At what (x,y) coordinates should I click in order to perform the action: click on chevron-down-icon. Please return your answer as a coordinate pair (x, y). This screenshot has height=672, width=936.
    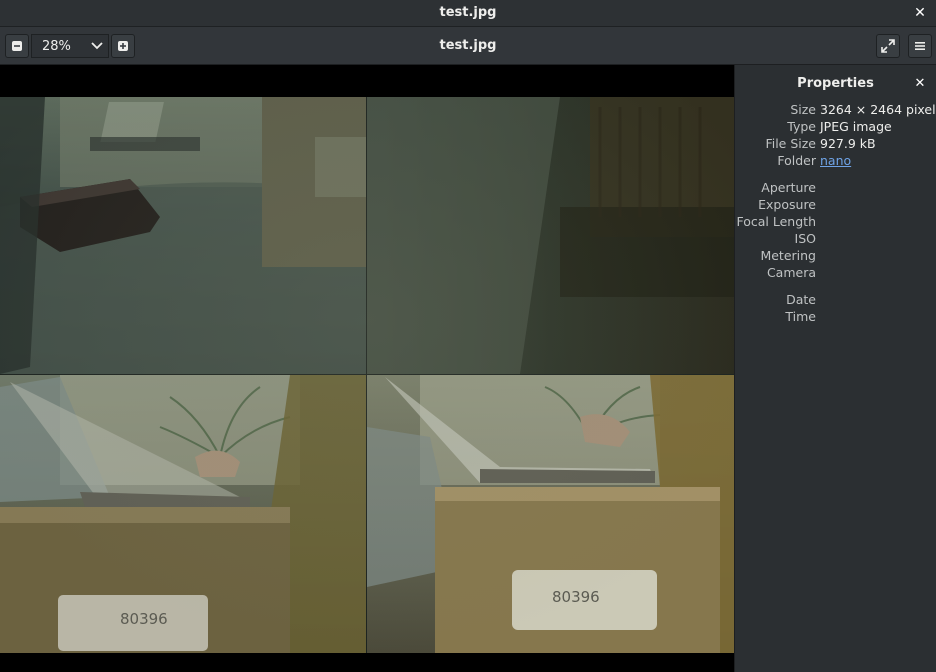
    Looking at the image, I should click on (97, 46).